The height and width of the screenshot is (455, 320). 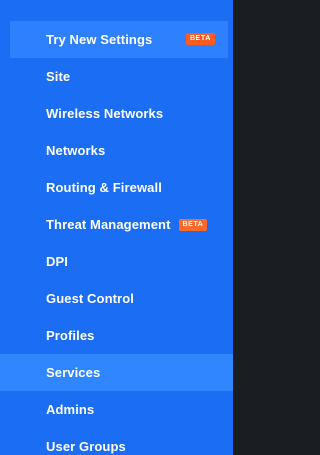 What do you see at coordinates (58, 76) in the screenshot?
I see `sidebar-item-label: Site` at bounding box center [58, 76].